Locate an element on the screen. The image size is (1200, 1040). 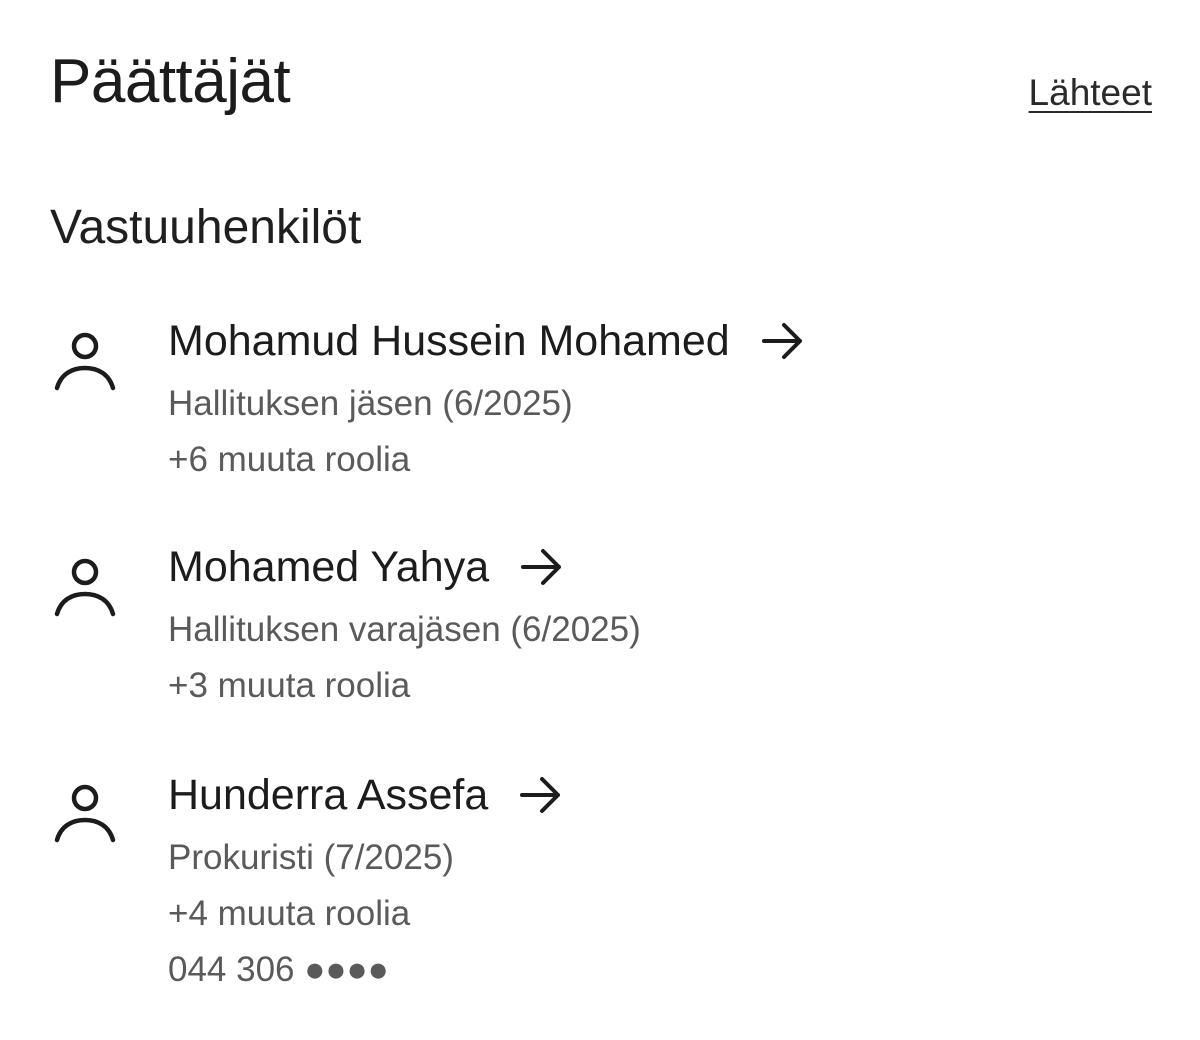
person-phone: 044 306 ●●●● is located at coordinates (278, 970).